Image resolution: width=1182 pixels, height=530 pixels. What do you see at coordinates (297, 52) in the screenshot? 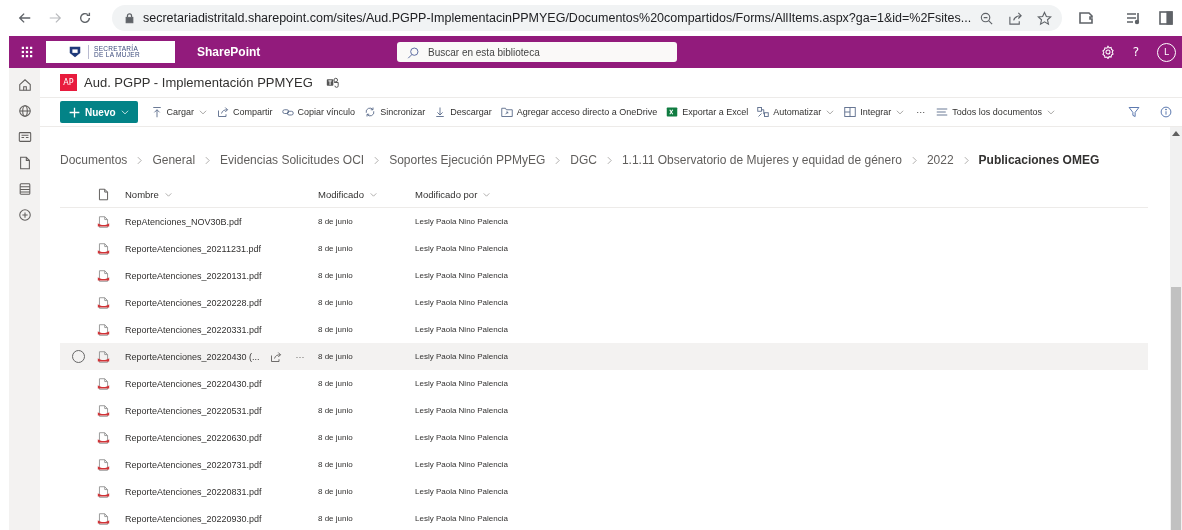
I see `app-name: SharePoint` at bounding box center [297, 52].